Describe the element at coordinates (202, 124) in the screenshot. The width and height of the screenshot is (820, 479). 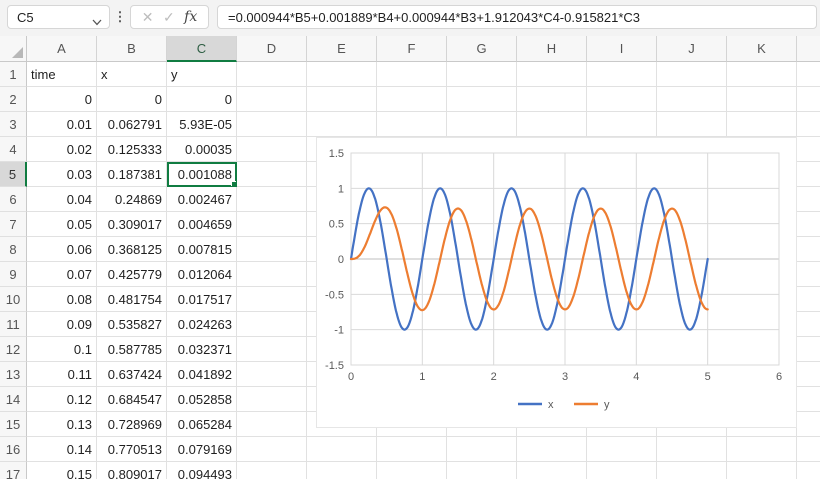
I see `cell-c3: 5.93E-05` at that location.